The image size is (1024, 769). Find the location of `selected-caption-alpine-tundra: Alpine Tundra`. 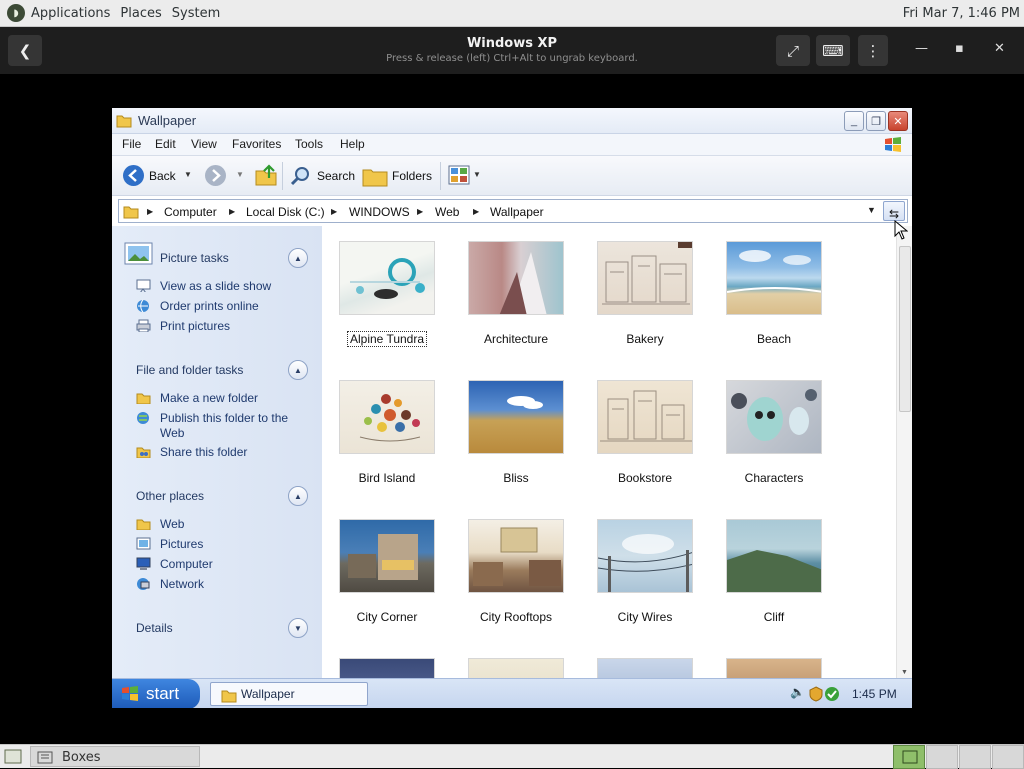

selected-caption-alpine-tundra: Alpine Tundra is located at coordinates (387, 339).